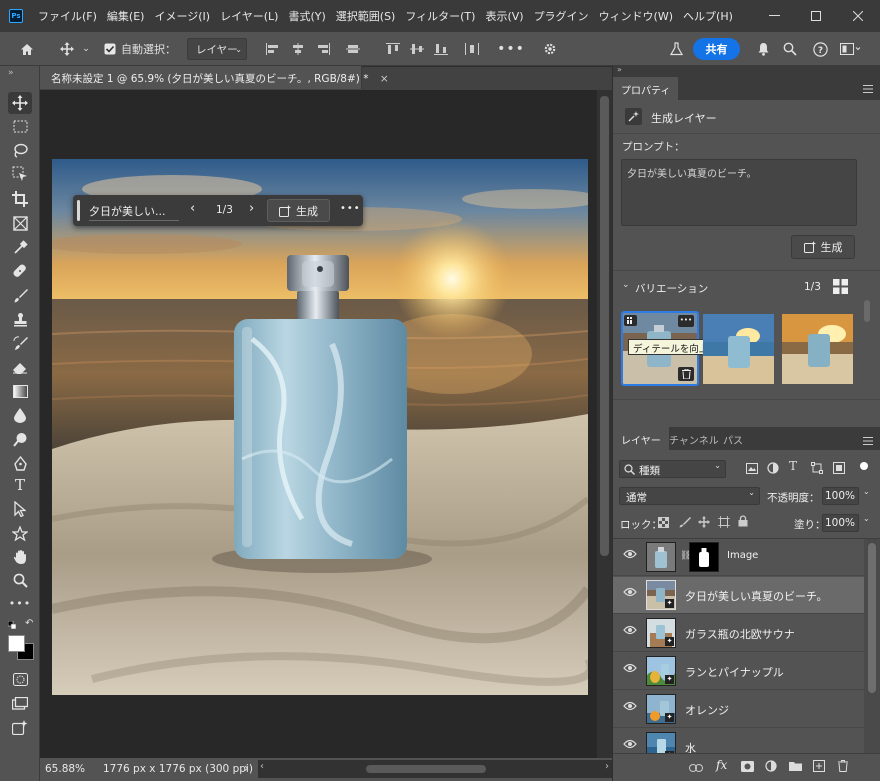 The width and height of the screenshot is (880, 781). Describe the element at coordinates (619, 69) in the screenshot. I see `collapse-dock-icon: »` at that location.